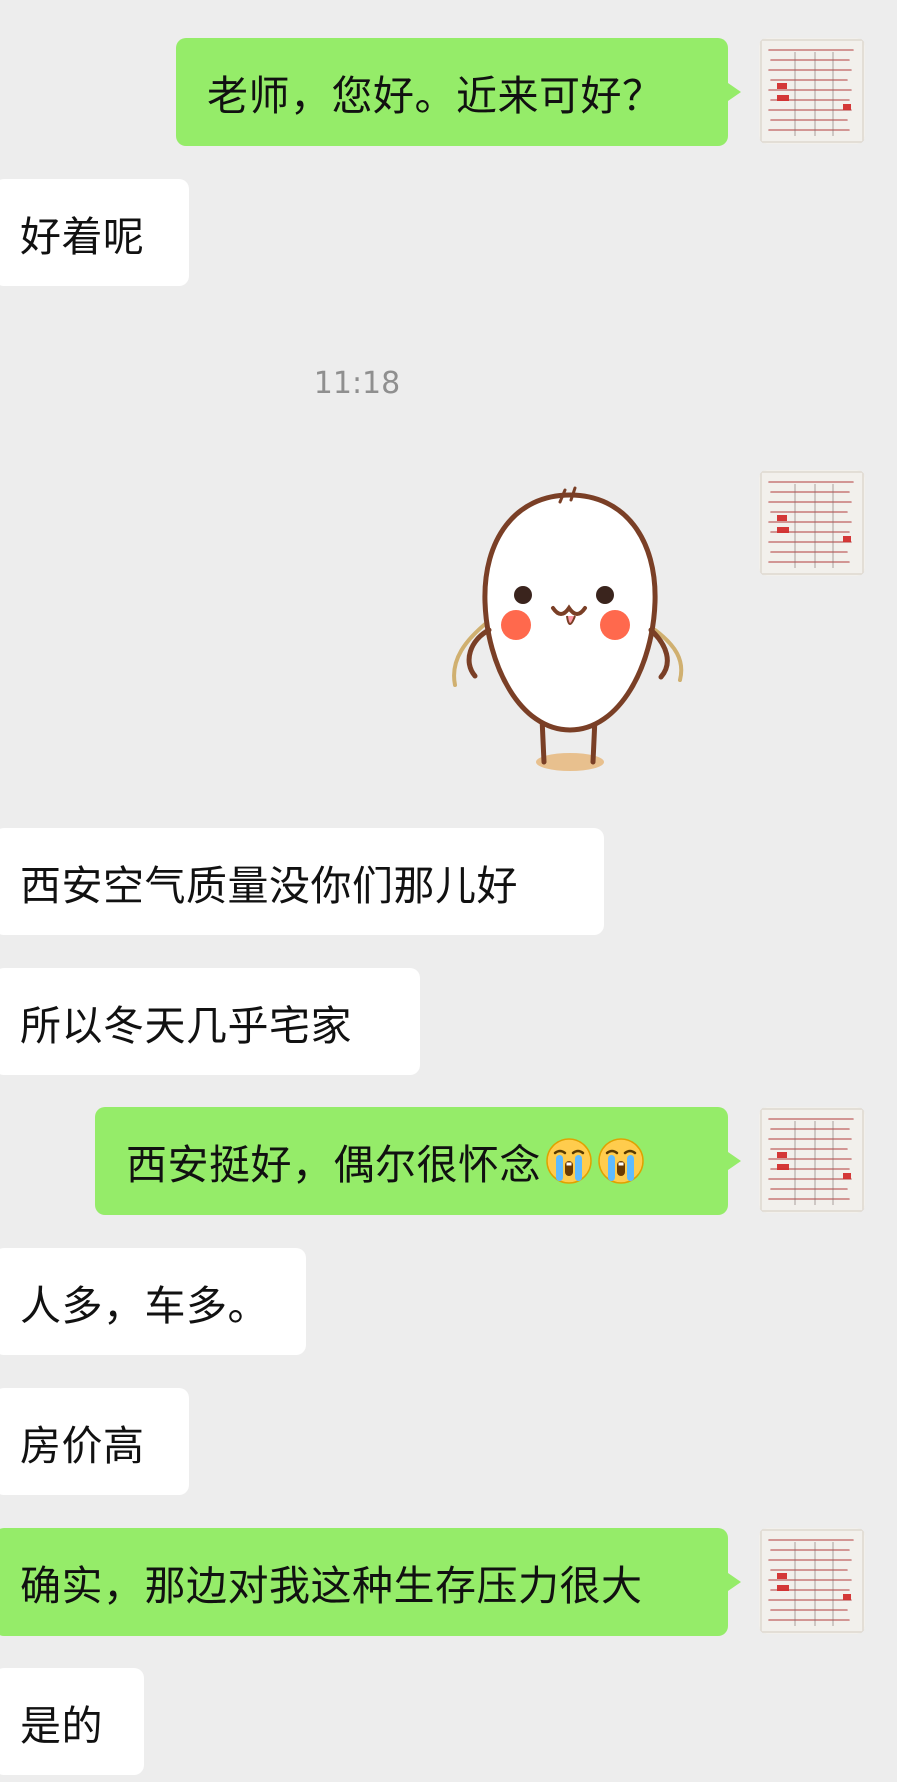 The height and width of the screenshot is (1782, 897). What do you see at coordinates (186, 1025) in the screenshot?
I see `message-text: 所以冬天几乎宅家` at bounding box center [186, 1025].